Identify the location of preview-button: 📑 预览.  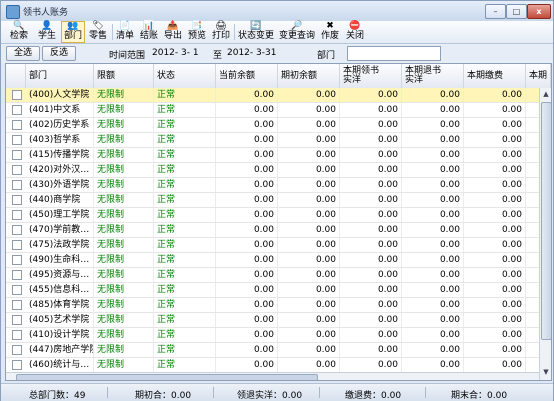
(197, 32).